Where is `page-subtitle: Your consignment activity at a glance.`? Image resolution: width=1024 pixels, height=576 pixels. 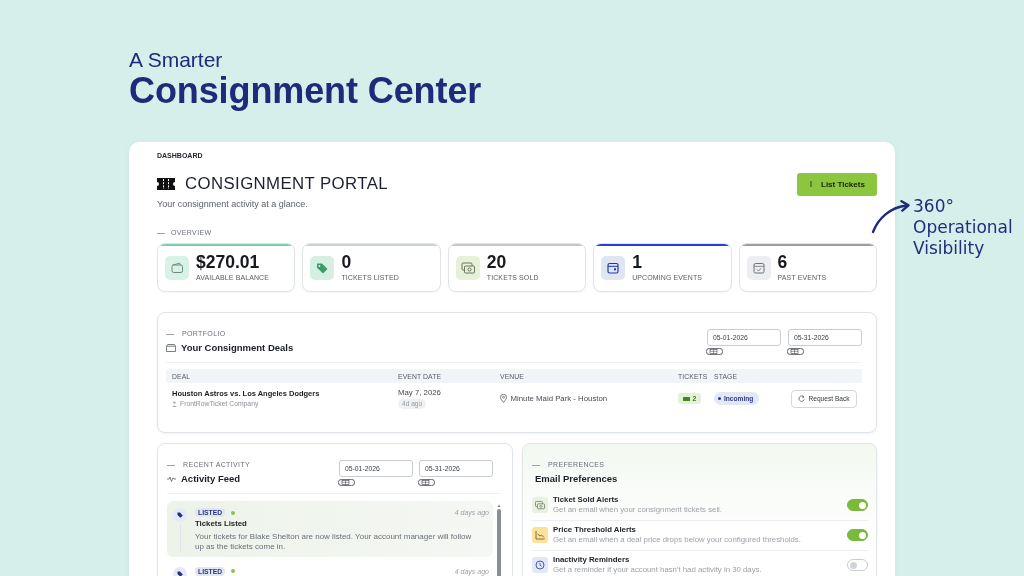 page-subtitle: Your consignment activity at a glance. is located at coordinates (232, 204).